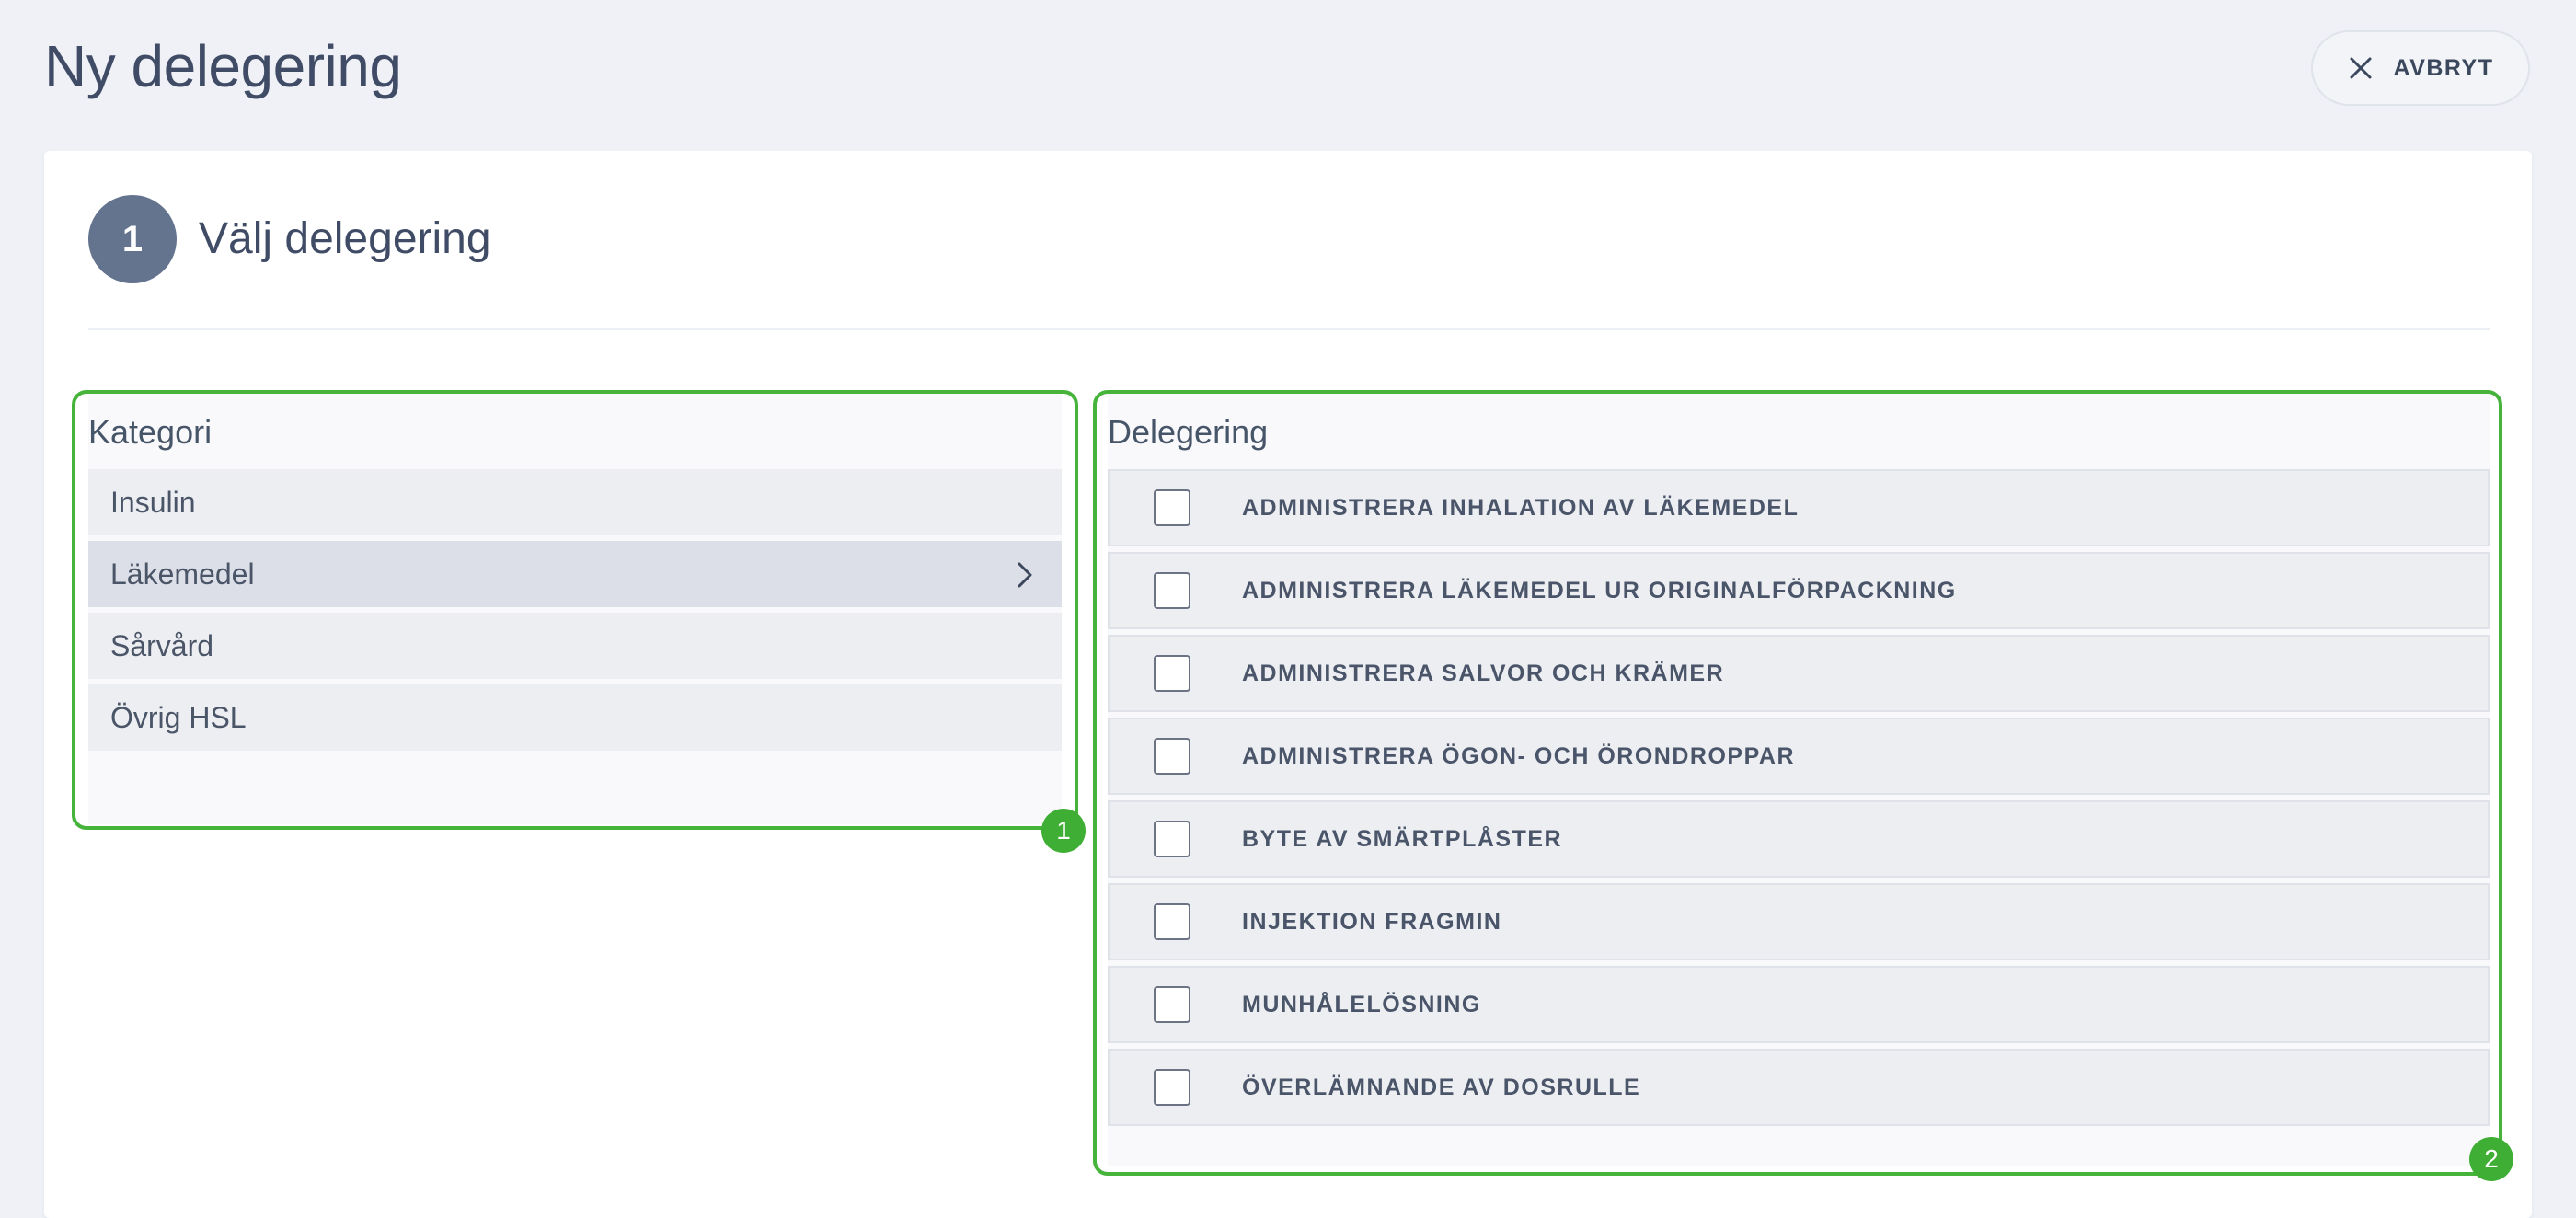 This screenshot has height=1218, width=2576. What do you see at coordinates (575, 717) in the screenshot?
I see `category-item: Övrig HSL` at bounding box center [575, 717].